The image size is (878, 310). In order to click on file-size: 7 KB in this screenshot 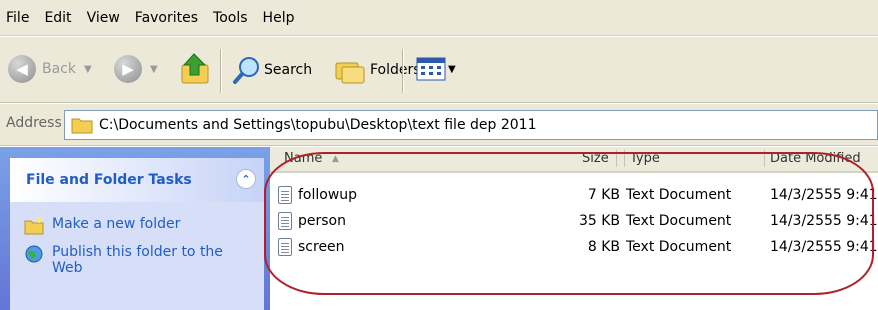, I will do `click(603, 195)`.